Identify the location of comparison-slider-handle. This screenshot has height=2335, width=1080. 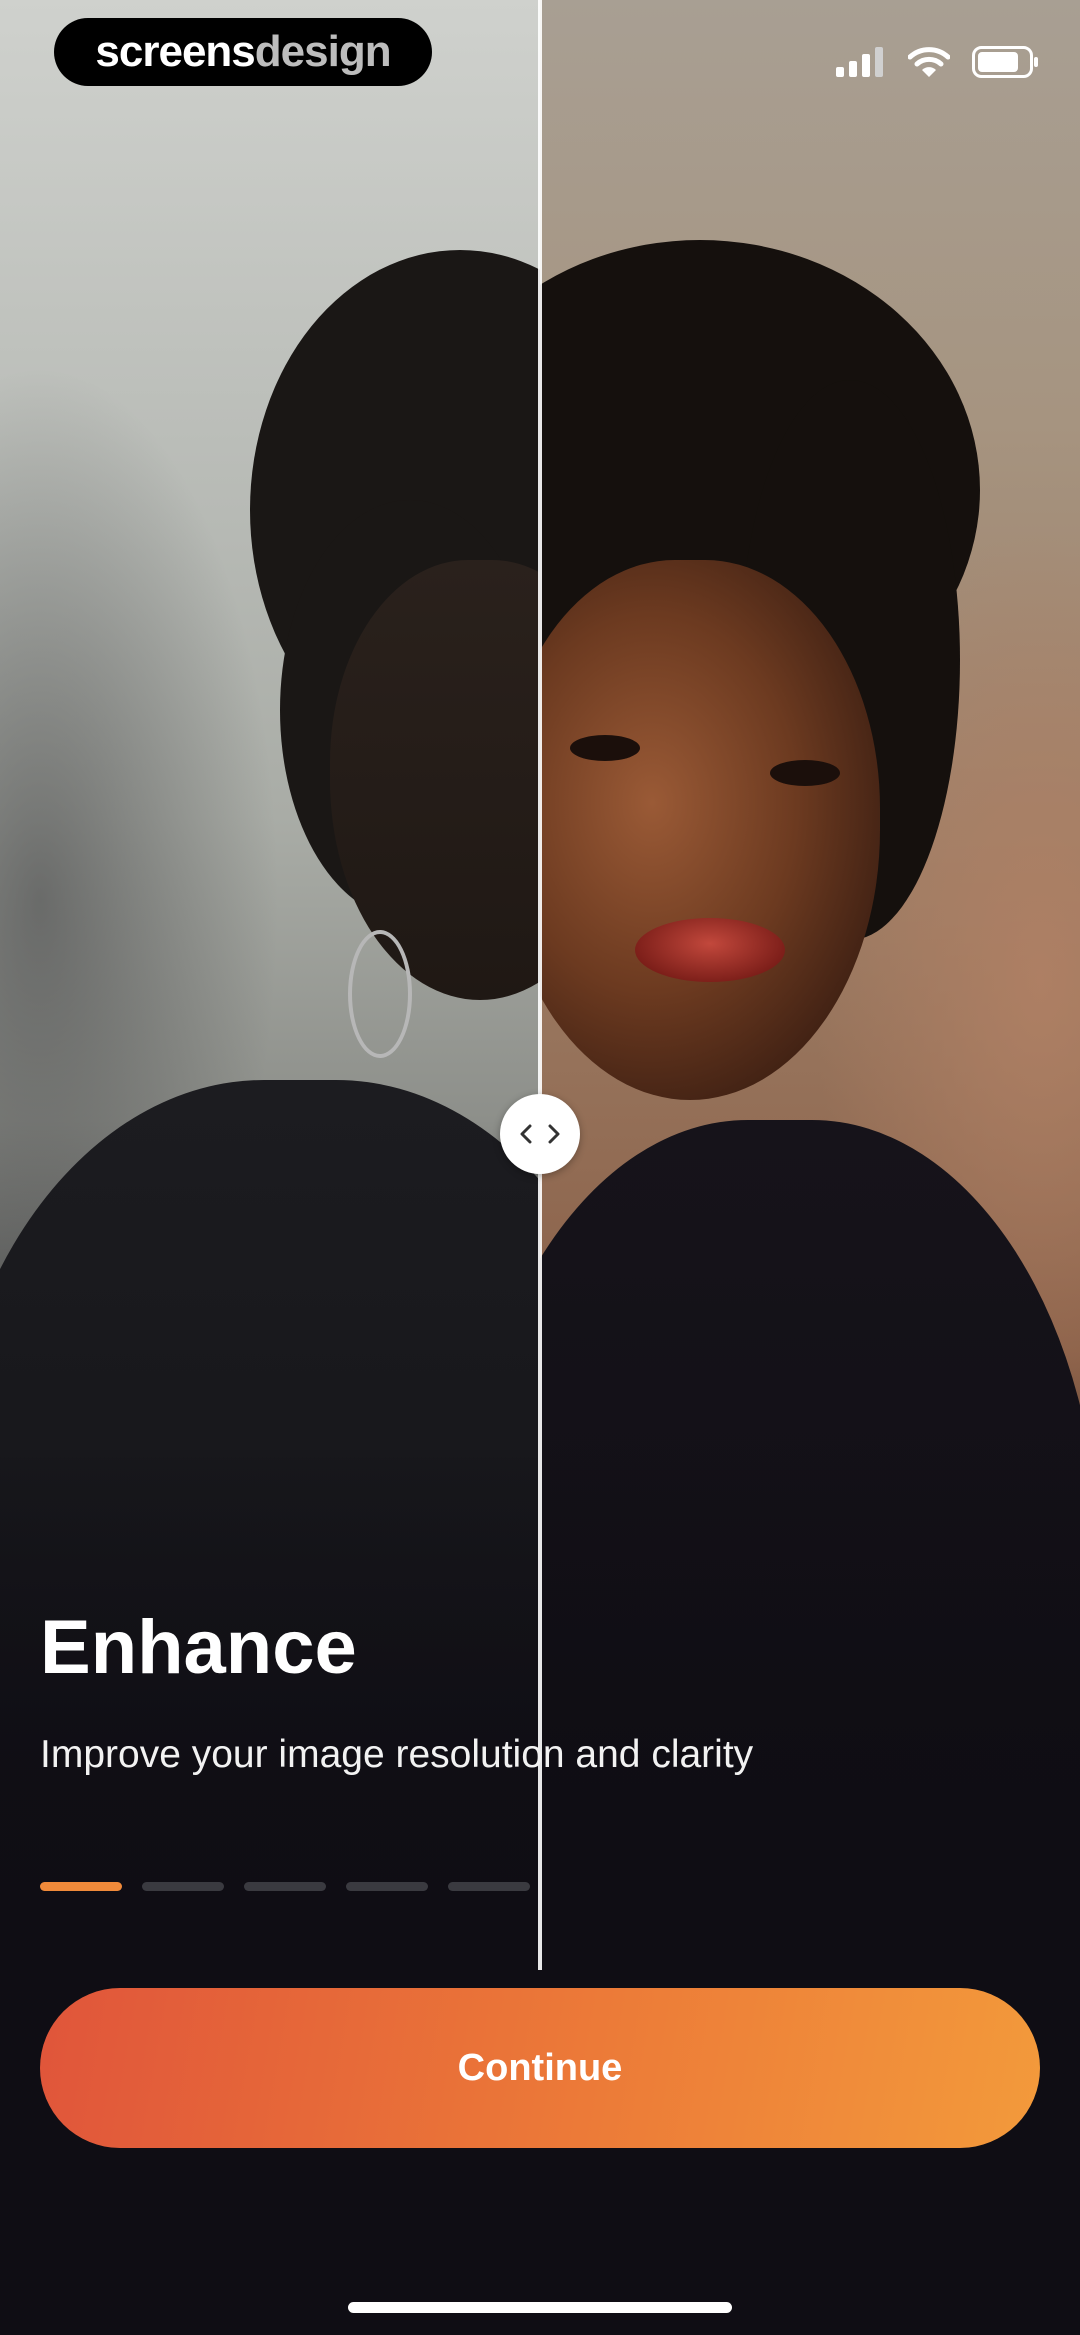
(540, 1134).